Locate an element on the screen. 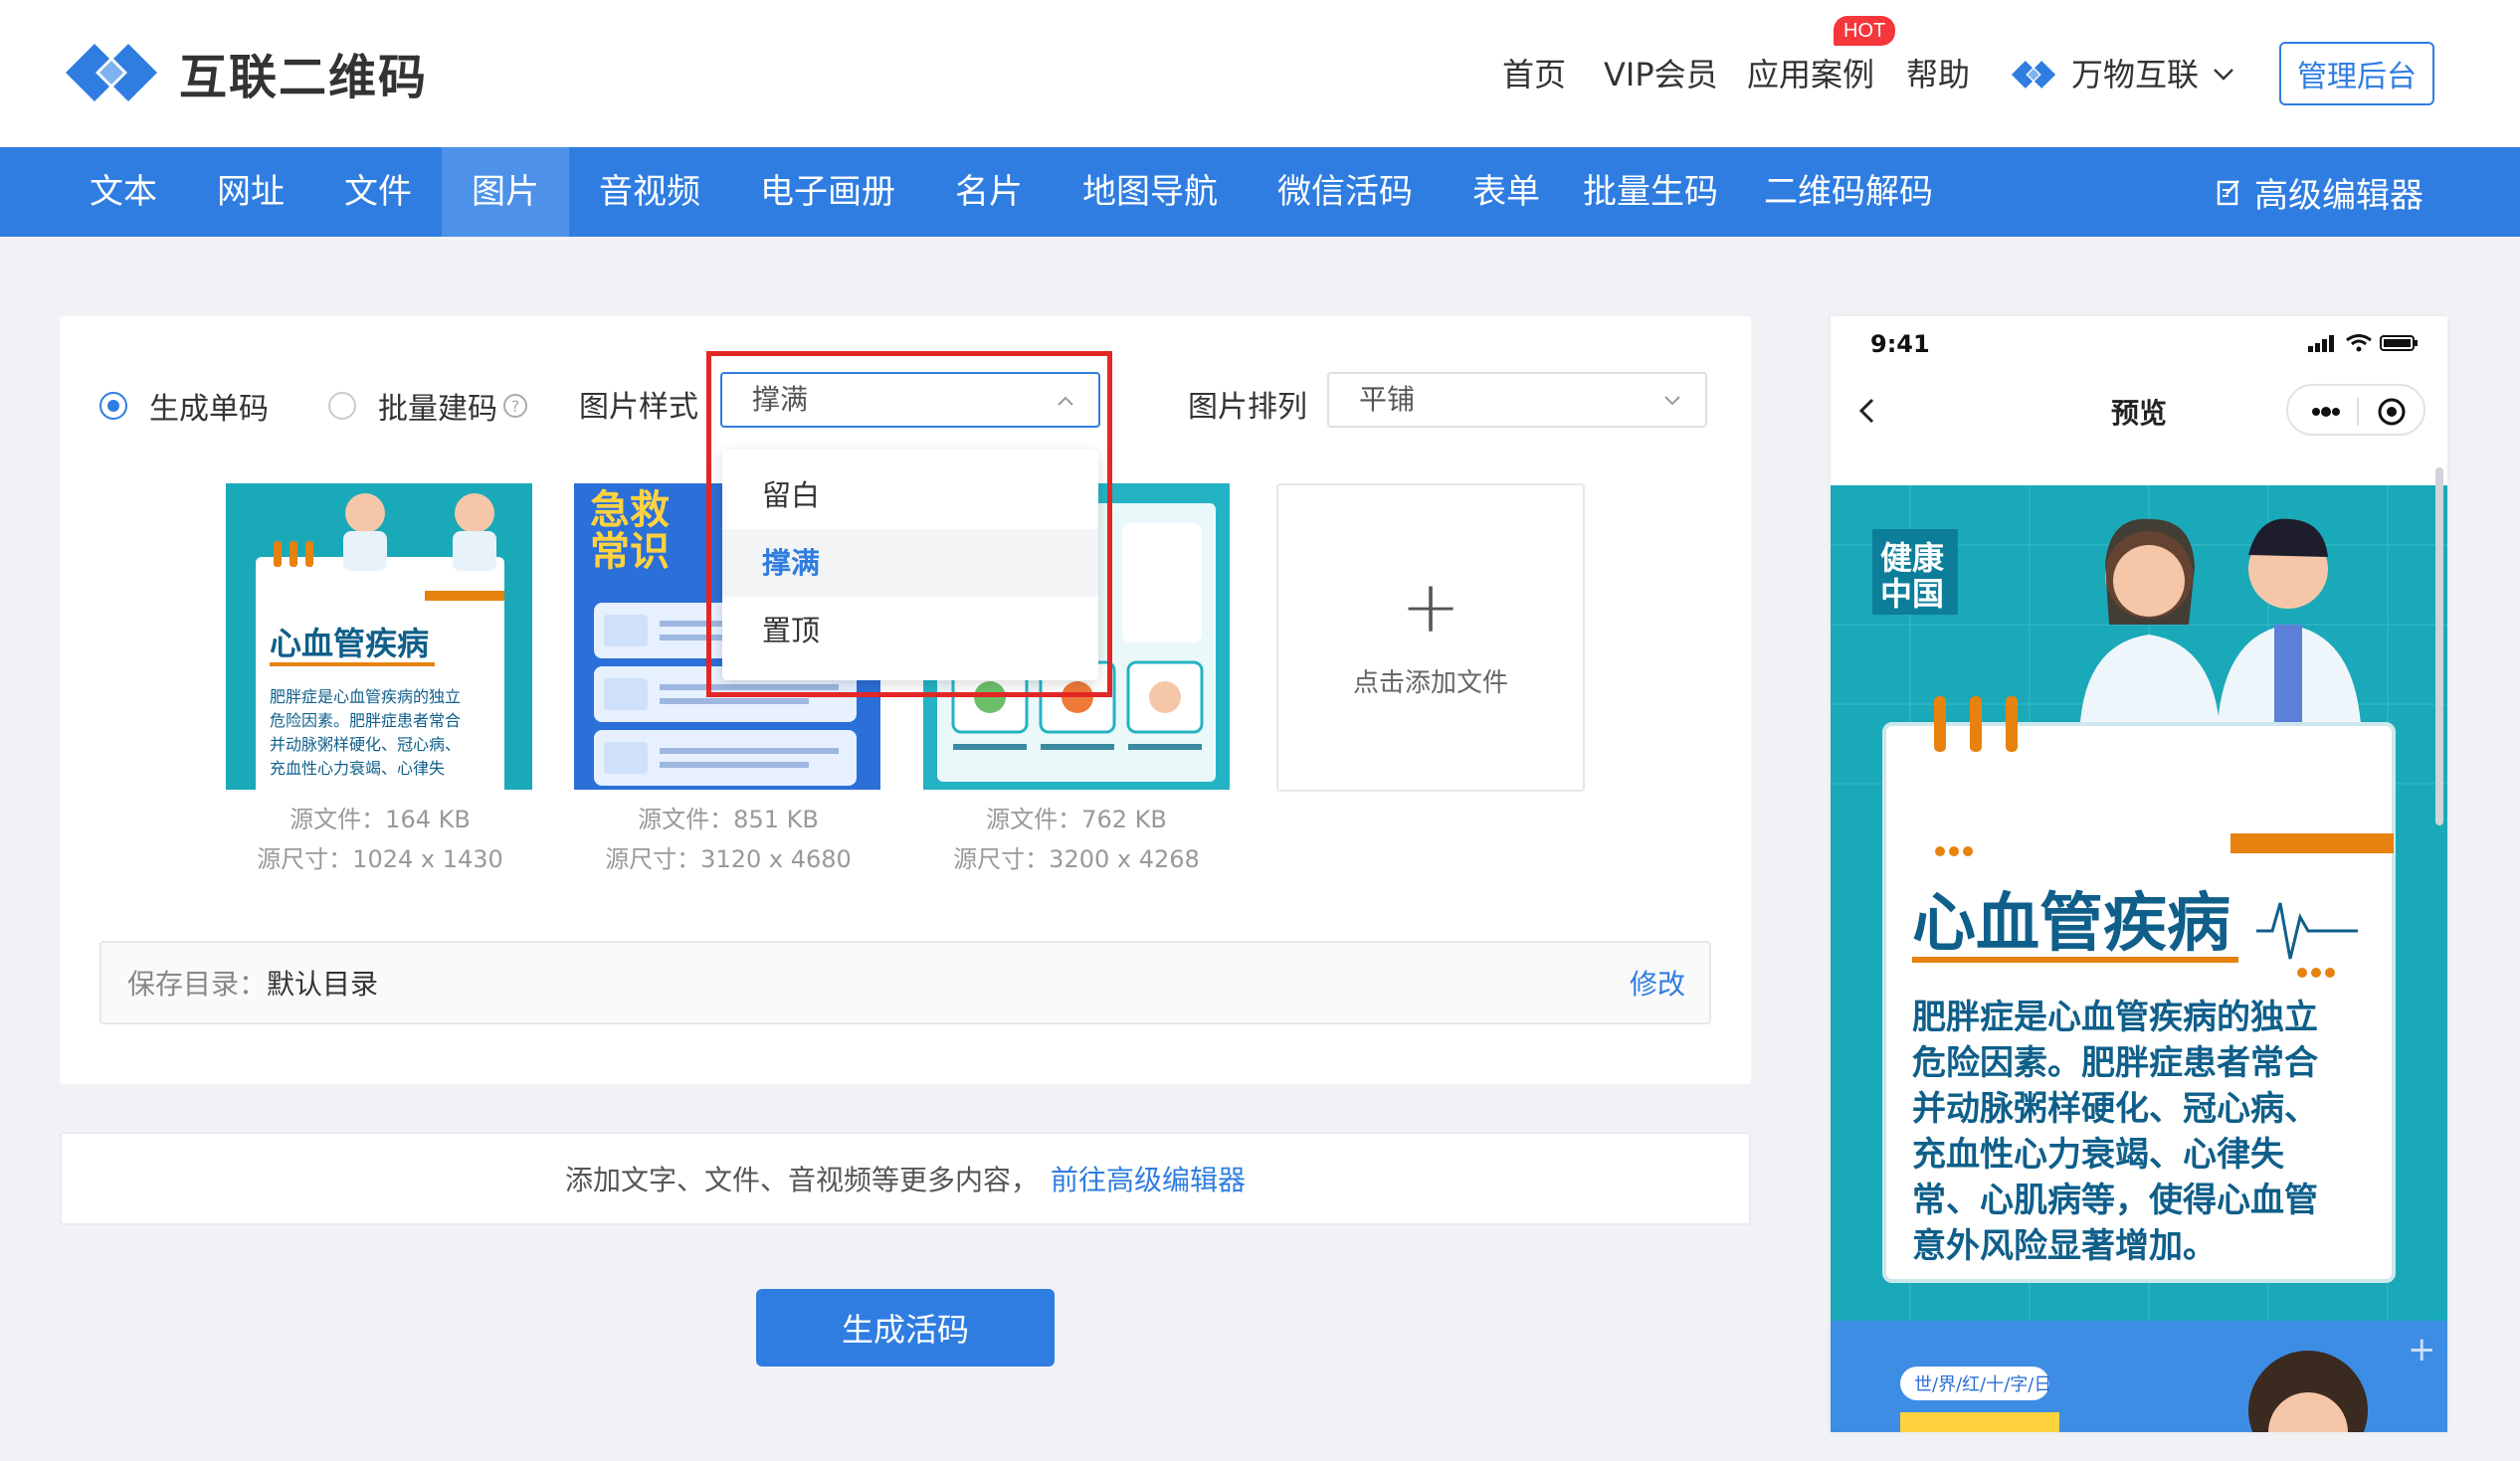  brand-logo-icon is located at coordinates (111, 72).